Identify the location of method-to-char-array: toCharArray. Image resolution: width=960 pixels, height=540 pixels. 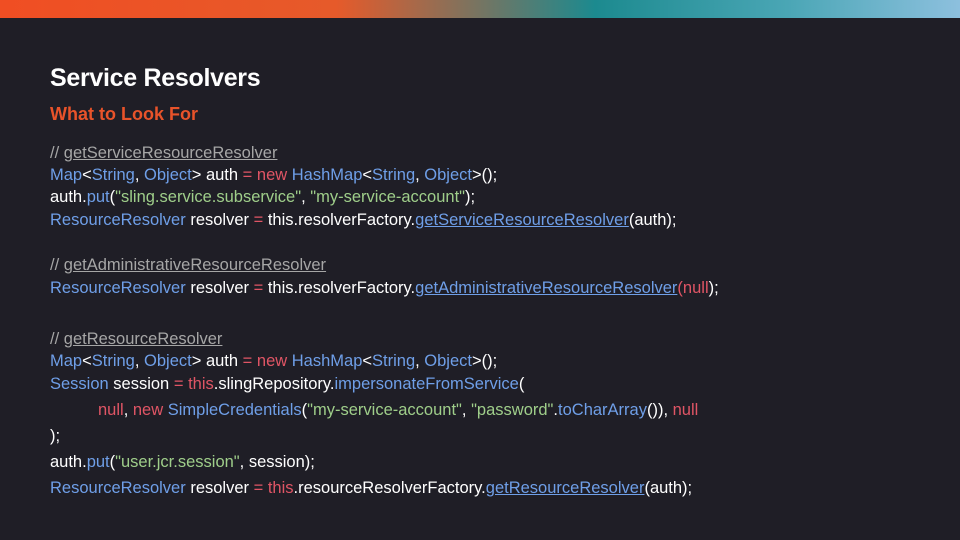
(602, 410).